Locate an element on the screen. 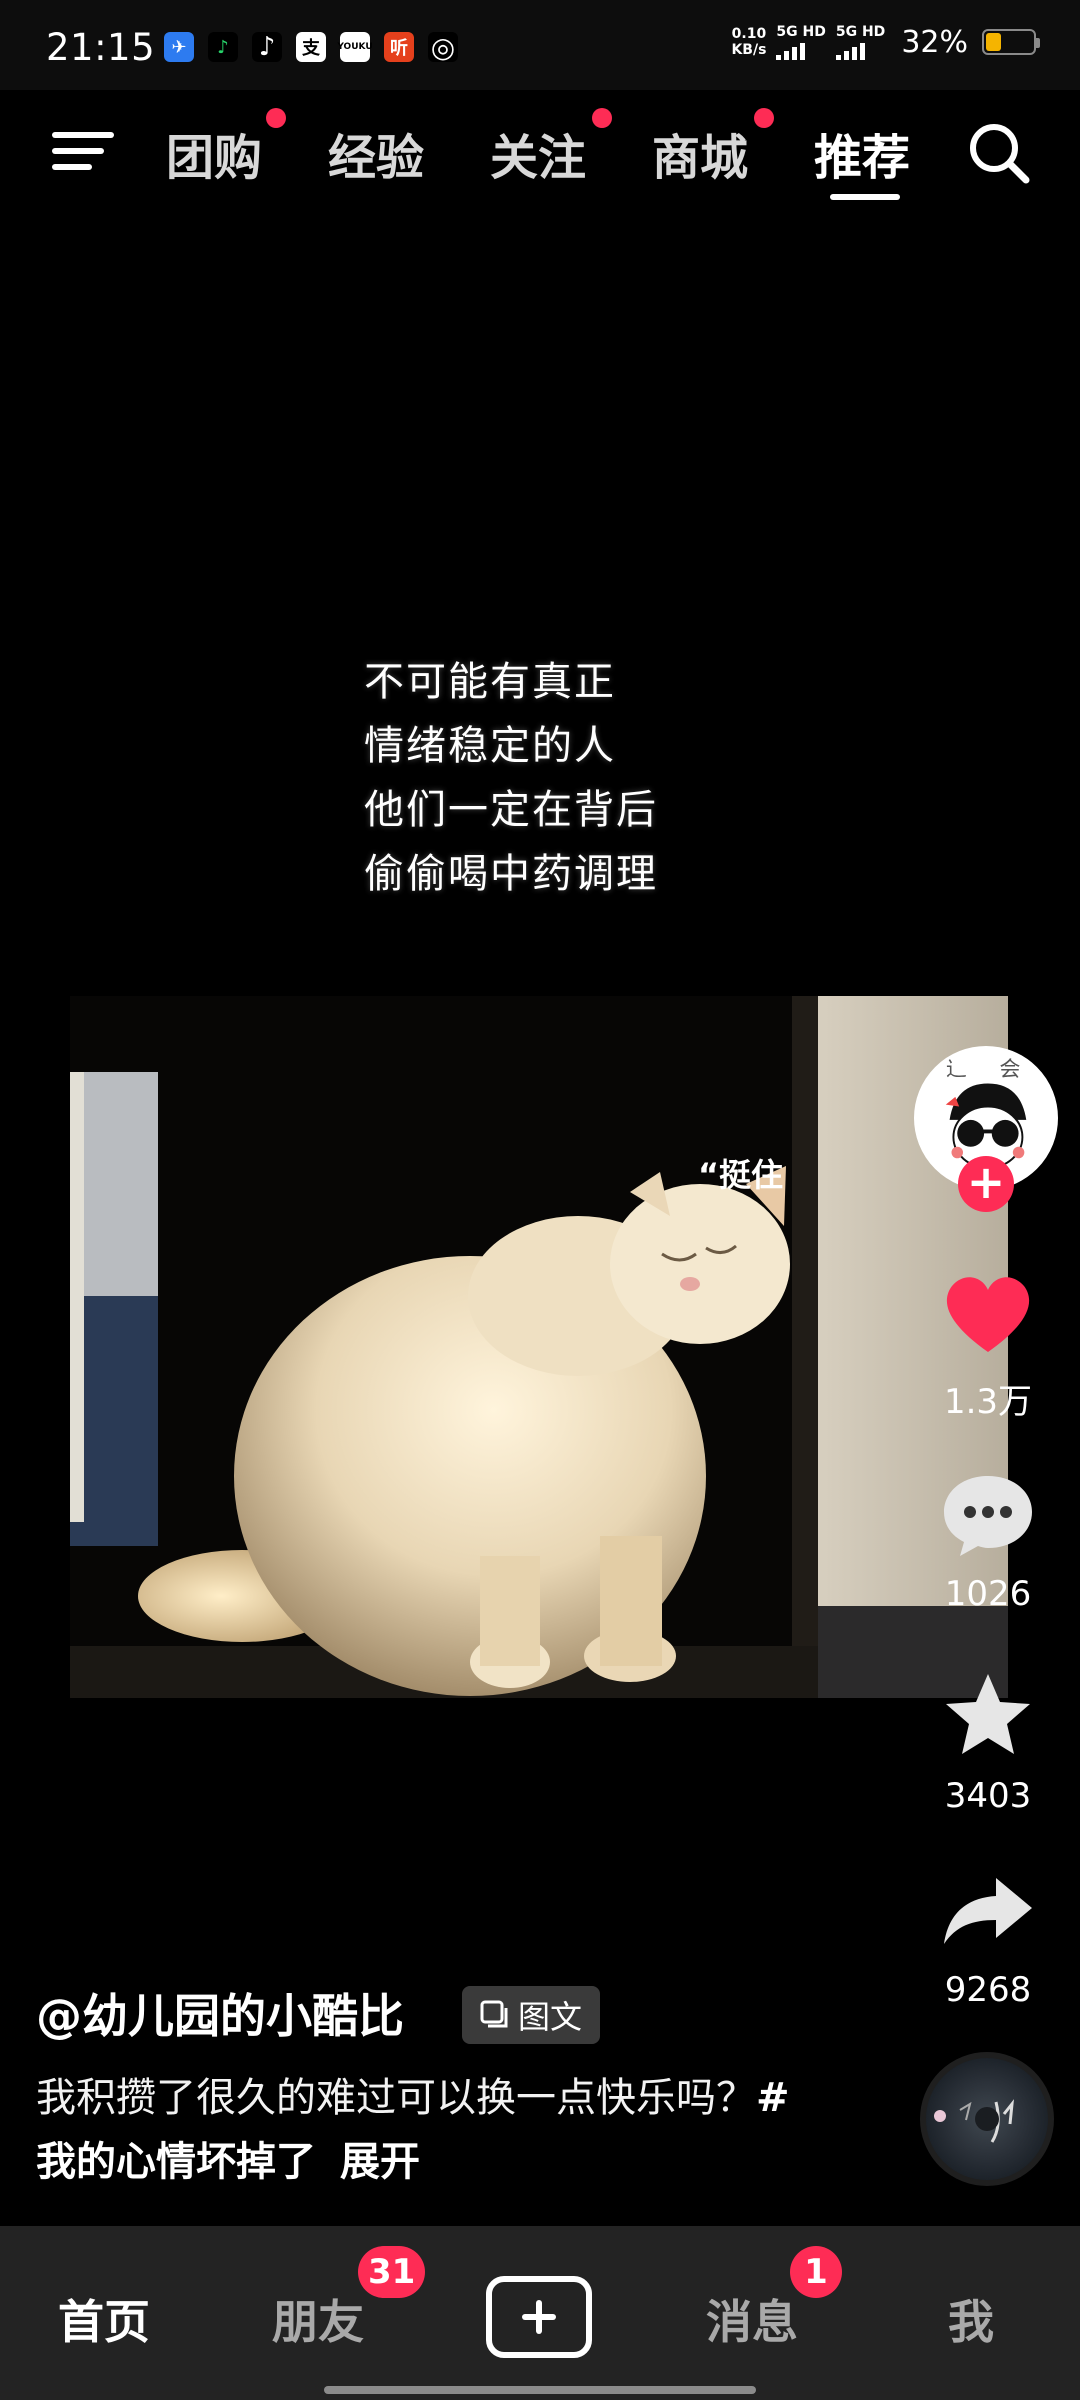 This screenshot has height=2400, width=1080. status-indicators: 0.10 KB/s 5G HD 5G HD 32% is located at coordinates (885, 42).